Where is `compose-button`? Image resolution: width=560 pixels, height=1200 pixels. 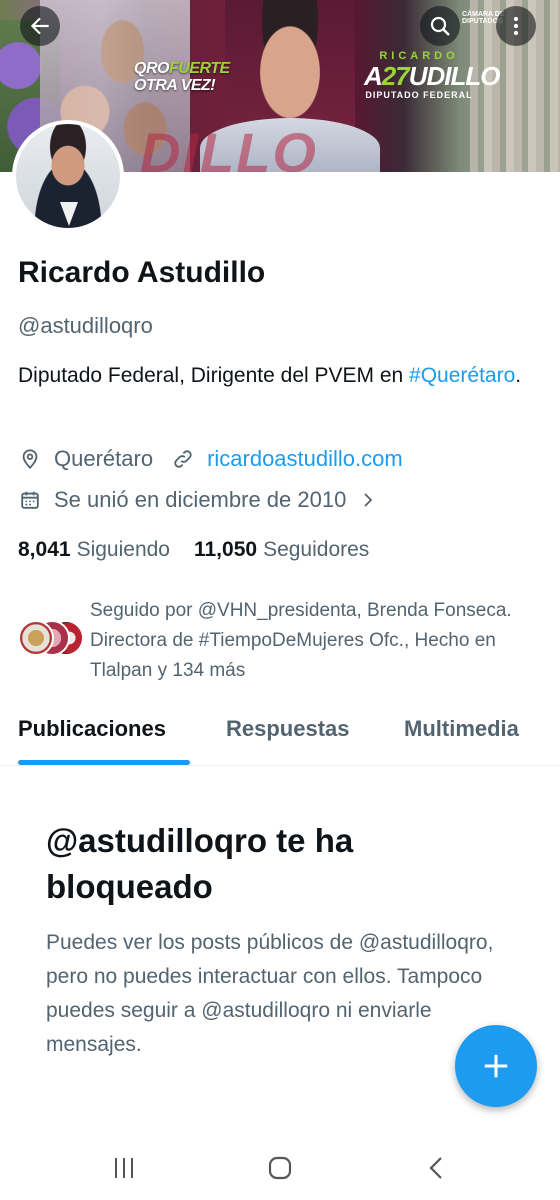 compose-button is located at coordinates (496, 1066).